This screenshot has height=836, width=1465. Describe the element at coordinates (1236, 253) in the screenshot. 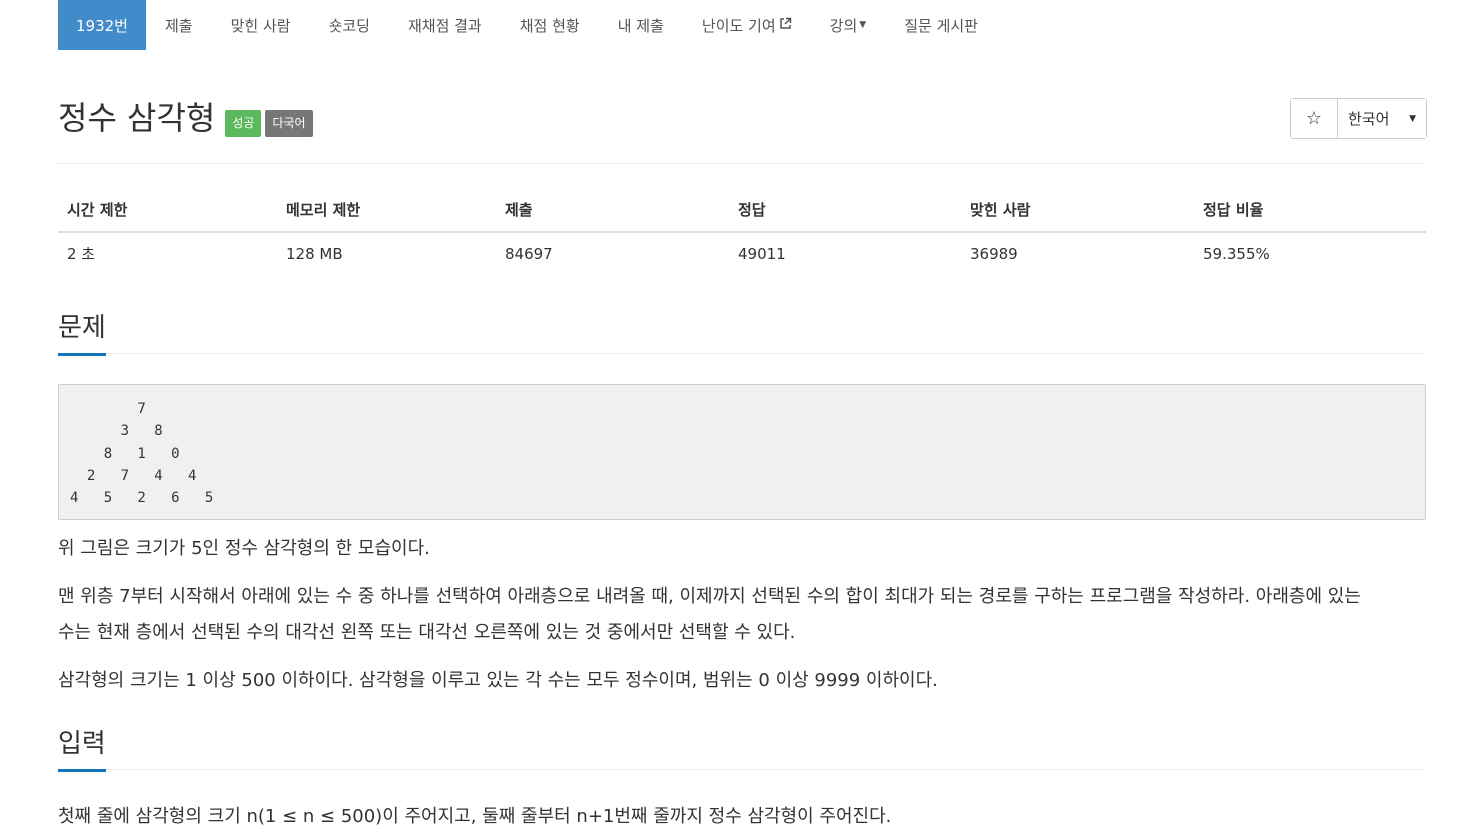

I see `accept-ratio-value: 59.355%` at that location.